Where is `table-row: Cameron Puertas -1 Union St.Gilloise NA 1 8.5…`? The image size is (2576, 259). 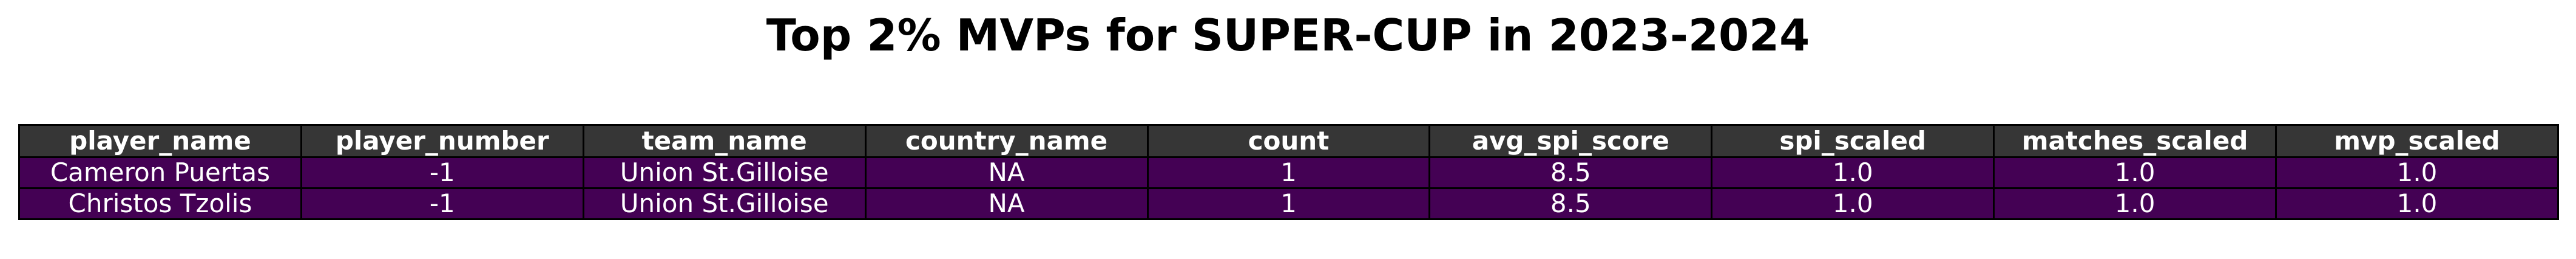 table-row: Cameron Puertas -1 Union St.Gilloise NA 1 8.5… is located at coordinates (1288, 172).